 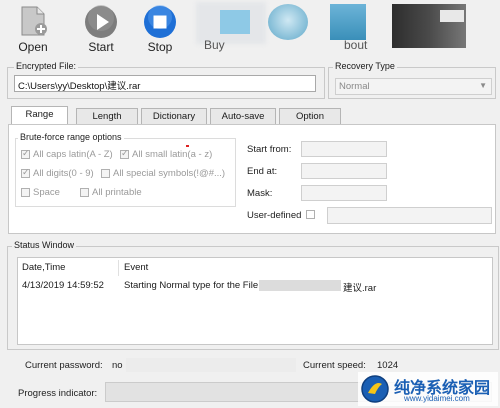 I want to click on stop-button: Stop, so click(x=160, y=28).